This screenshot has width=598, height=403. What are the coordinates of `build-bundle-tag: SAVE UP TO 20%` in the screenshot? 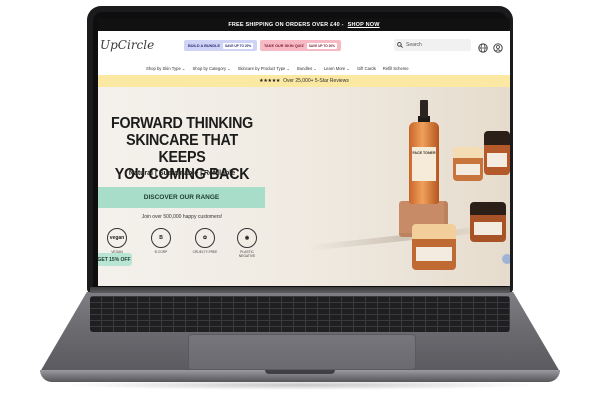 It's located at (238, 45).